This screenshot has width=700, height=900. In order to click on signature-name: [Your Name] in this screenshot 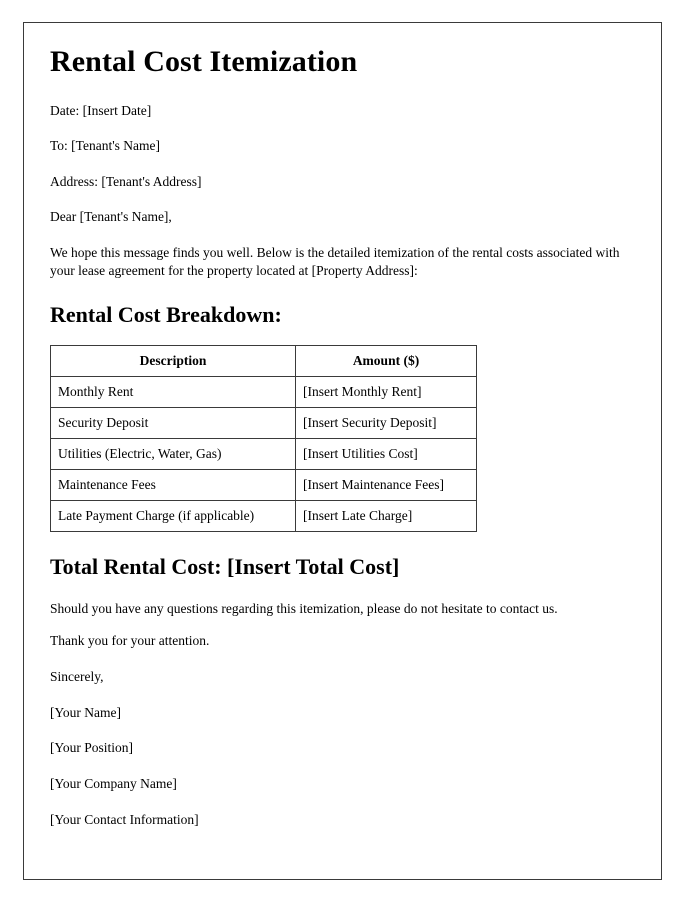, I will do `click(85, 712)`.